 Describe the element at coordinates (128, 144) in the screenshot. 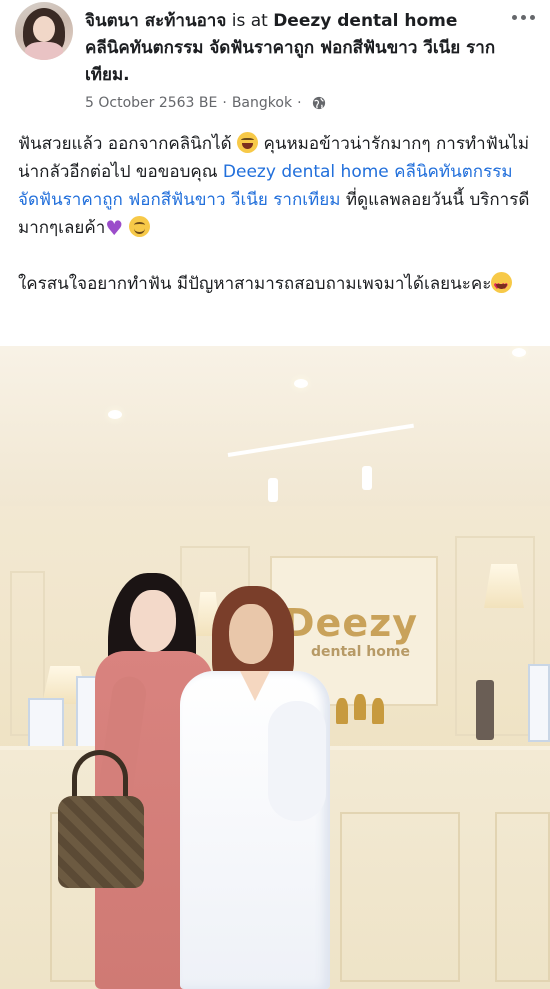

I see `body-text-1: ฟันสวยแล้ว ออกจากคลินิกได้` at that location.